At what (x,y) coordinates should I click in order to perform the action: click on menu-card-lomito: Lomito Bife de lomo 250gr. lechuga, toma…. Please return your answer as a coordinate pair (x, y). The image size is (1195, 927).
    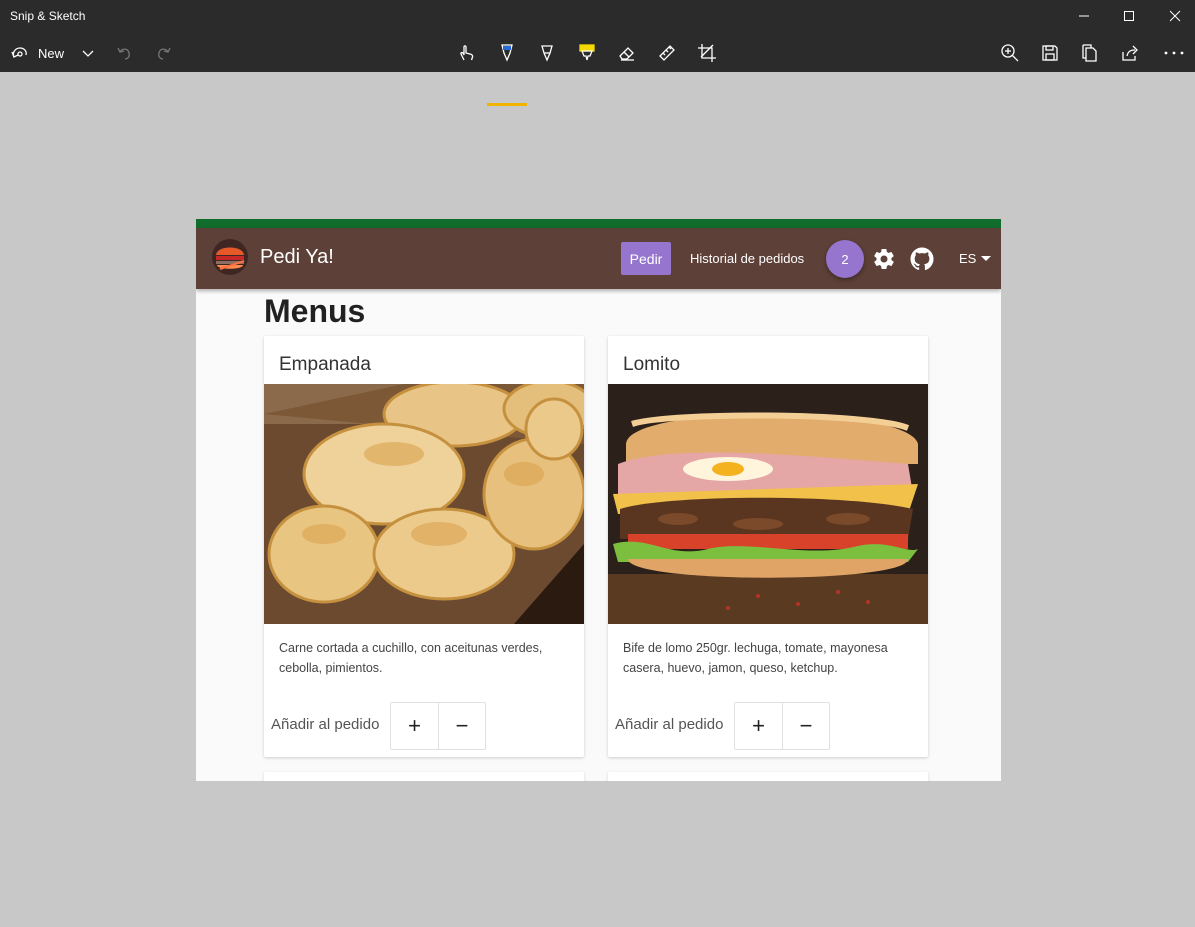
    Looking at the image, I should click on (768, 546).